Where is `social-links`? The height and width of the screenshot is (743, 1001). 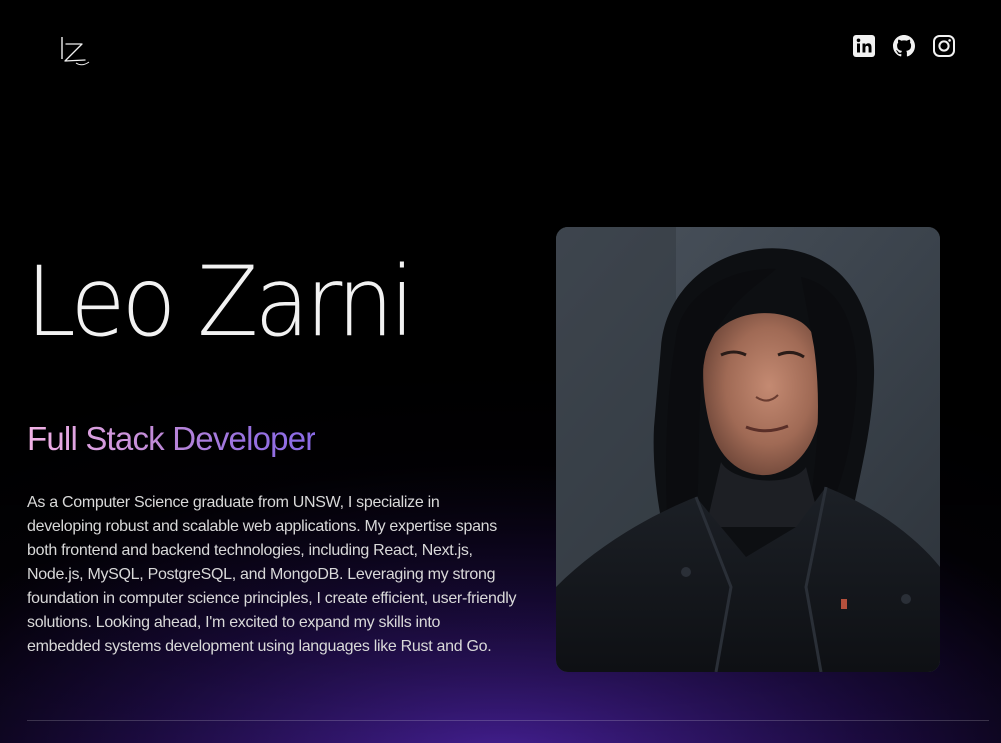
social-links is located at coordinates (904, 46).